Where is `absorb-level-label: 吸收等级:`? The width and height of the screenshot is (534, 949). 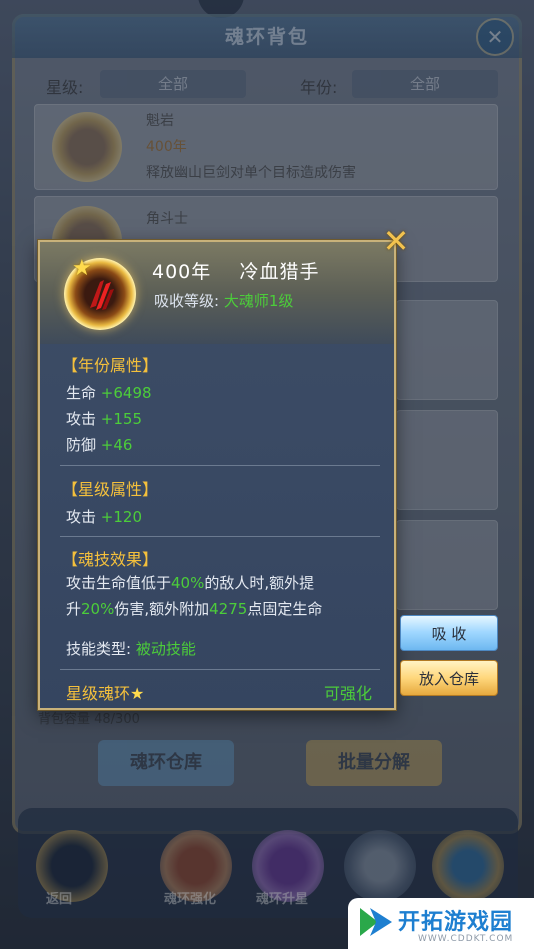
absorb-level-label: 吸收等级: is located at coordinates (187, 301).